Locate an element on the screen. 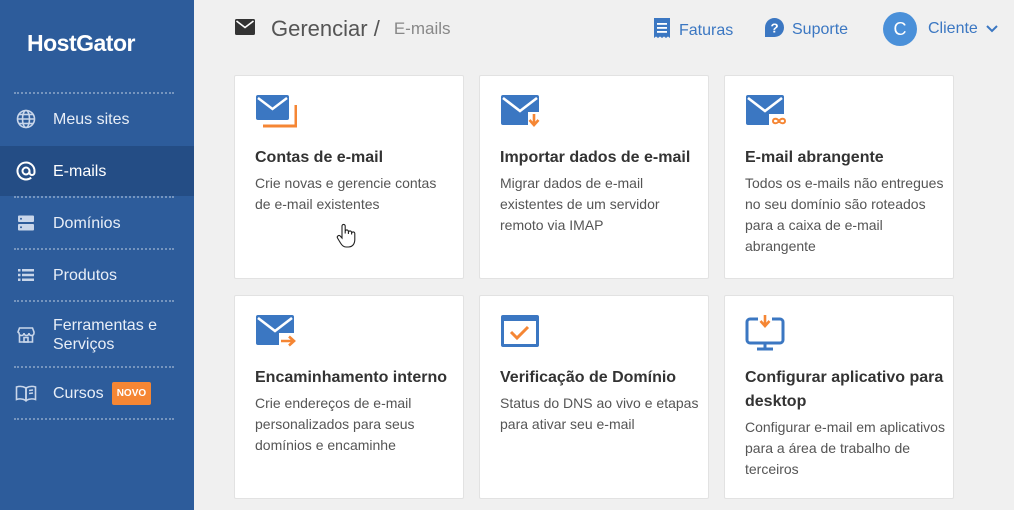 Image resolution: width=1014 pixels, height=510 pixels. envelope-icon is located at coordinates (245, 29).